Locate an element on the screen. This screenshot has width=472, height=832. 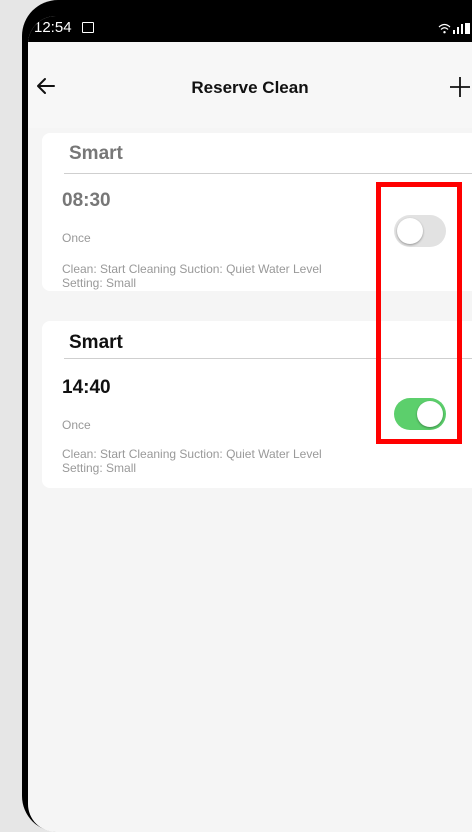
status-icons is located at coordinates (454, 28).